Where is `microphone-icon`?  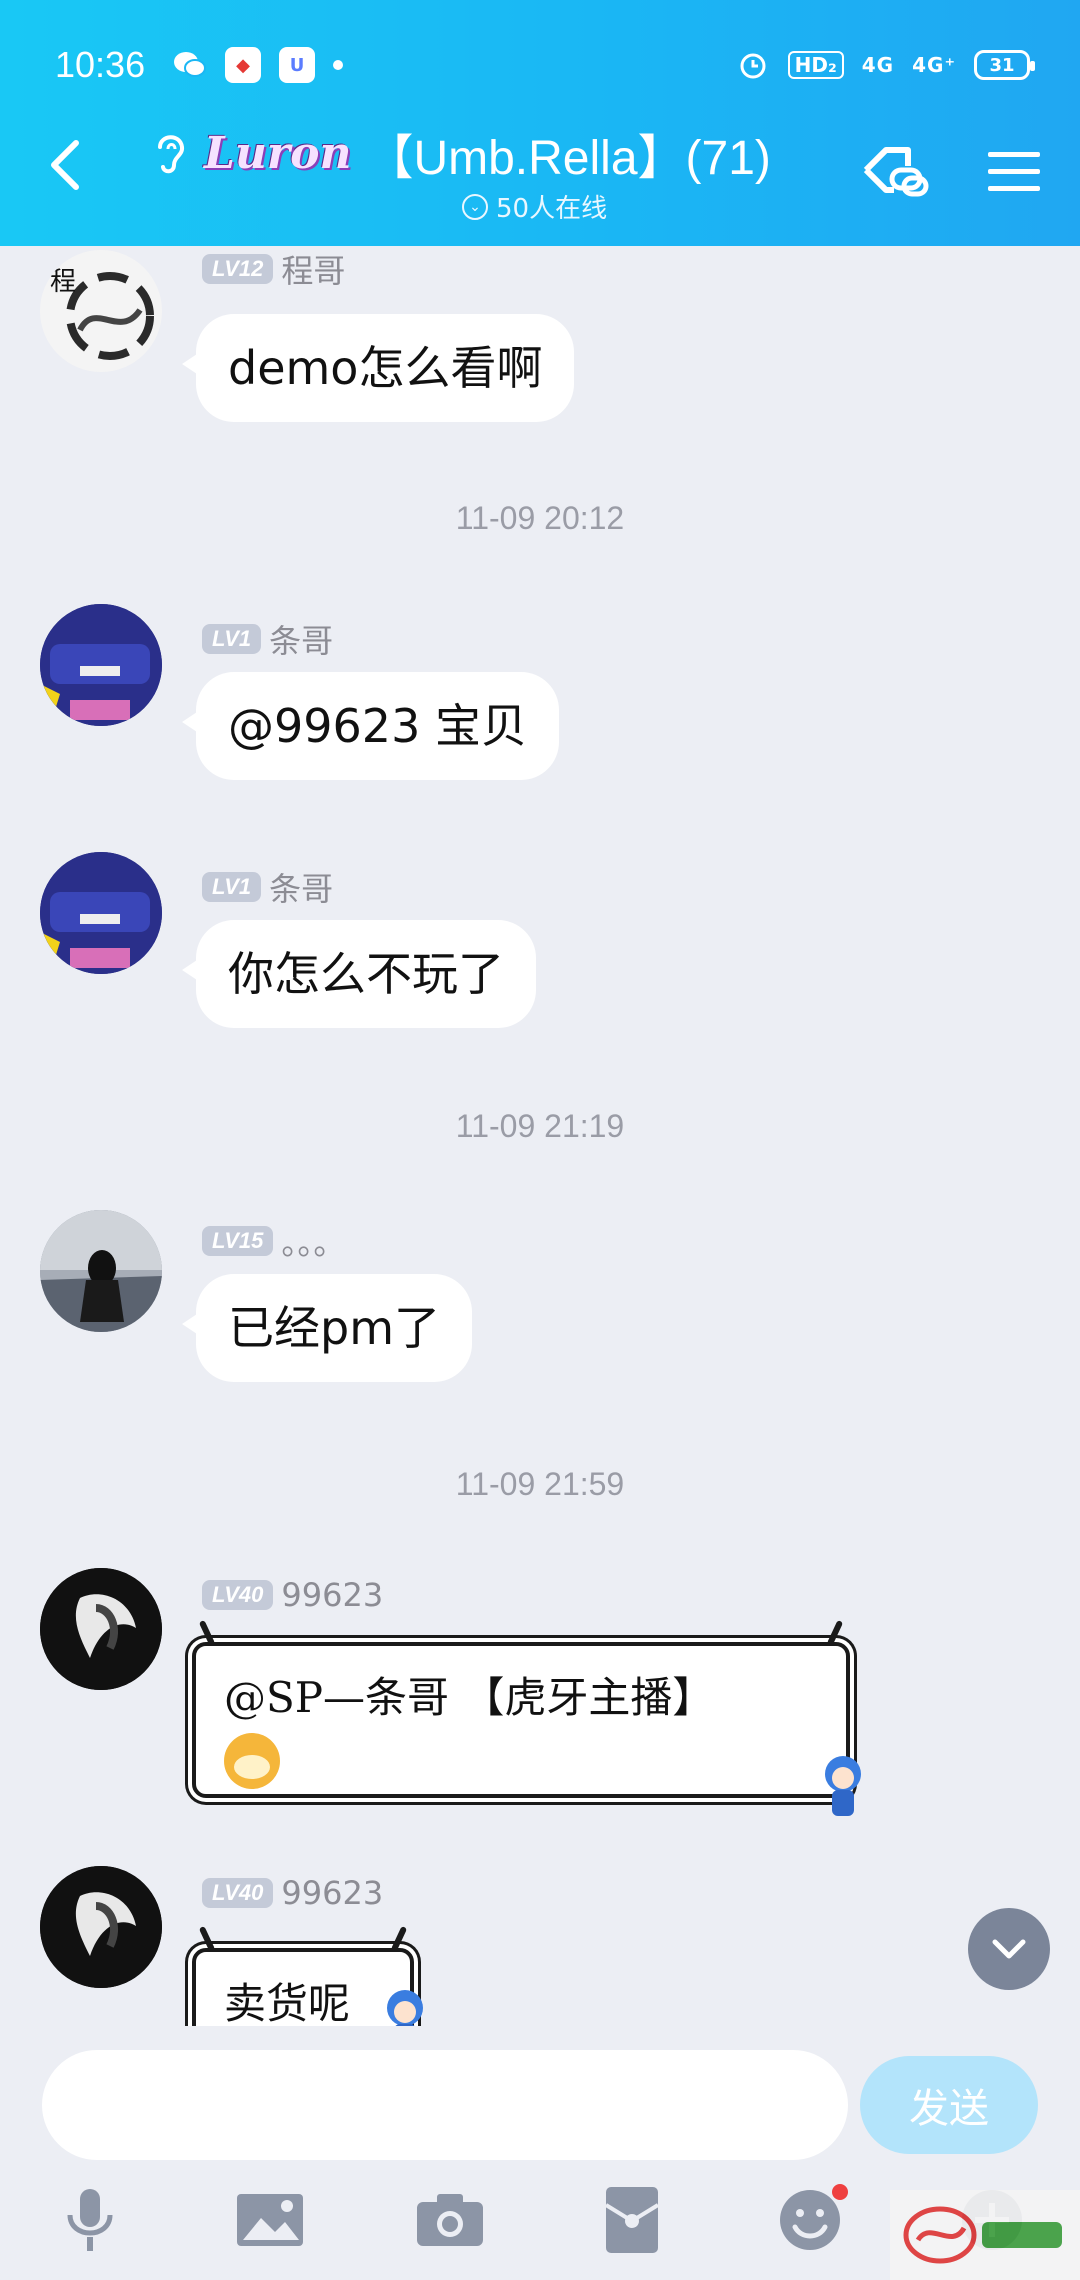
microphone-icon is located at coordinates (90, 2220).